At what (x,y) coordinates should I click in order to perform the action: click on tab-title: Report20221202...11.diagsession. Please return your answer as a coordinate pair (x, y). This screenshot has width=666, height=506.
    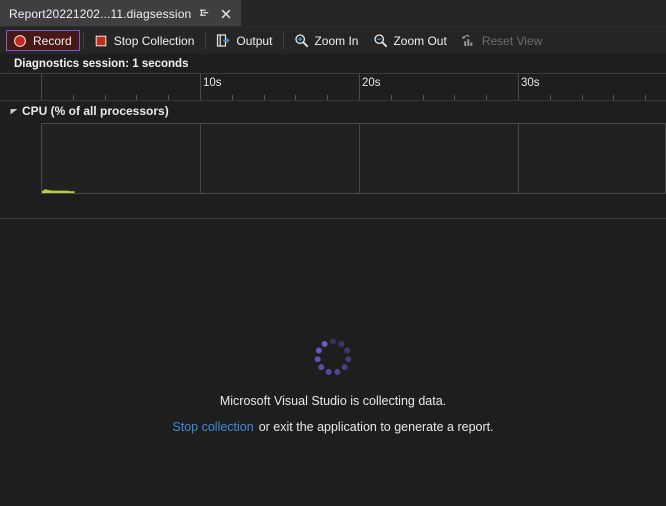
    Looking at the image, I should click on (100, 13).